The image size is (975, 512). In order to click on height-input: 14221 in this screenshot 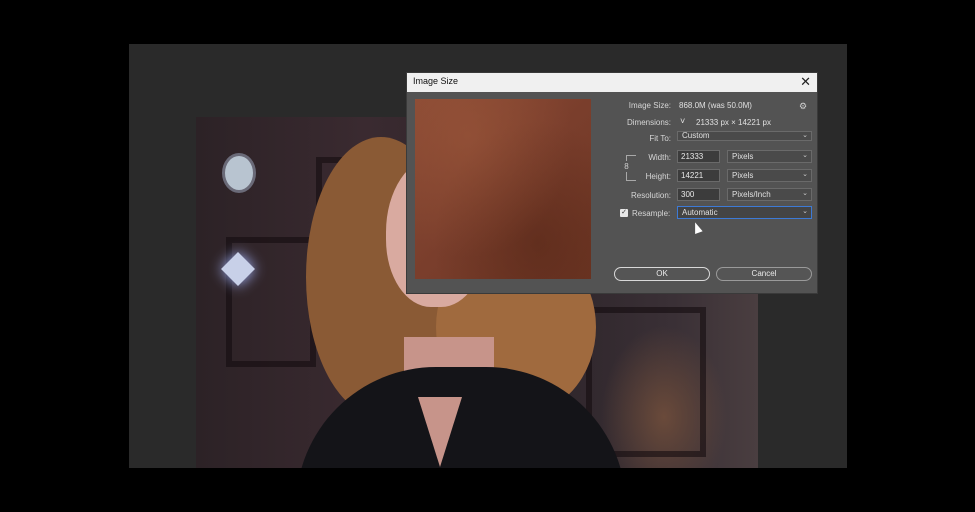, I will do `click(698, 175)`.